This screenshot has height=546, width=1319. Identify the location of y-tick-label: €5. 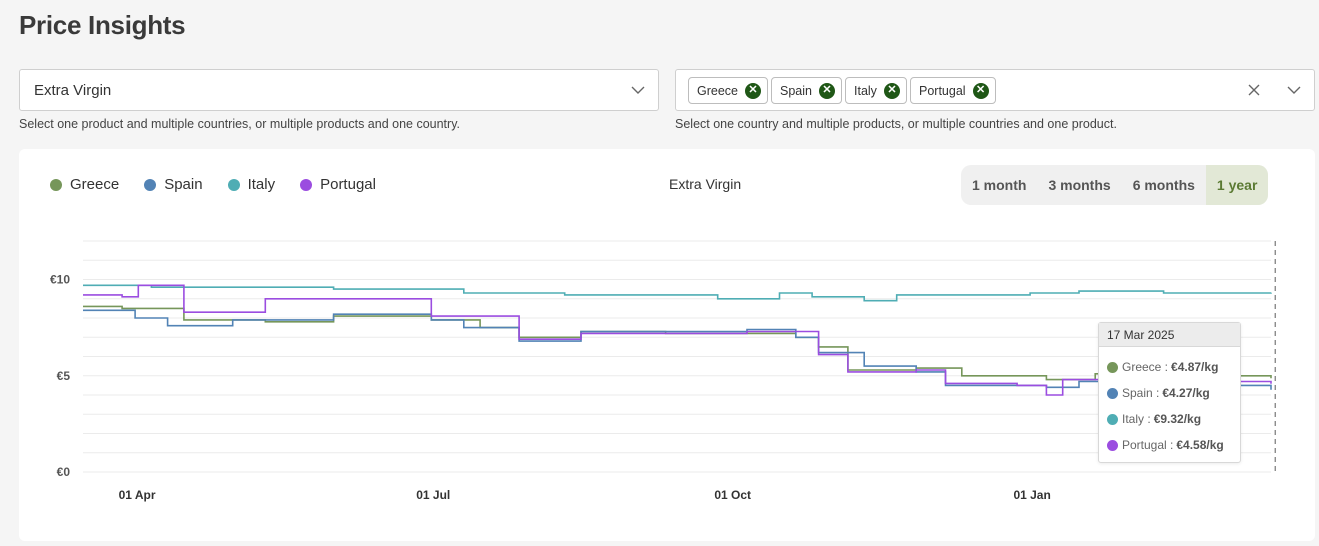
(64, 376).